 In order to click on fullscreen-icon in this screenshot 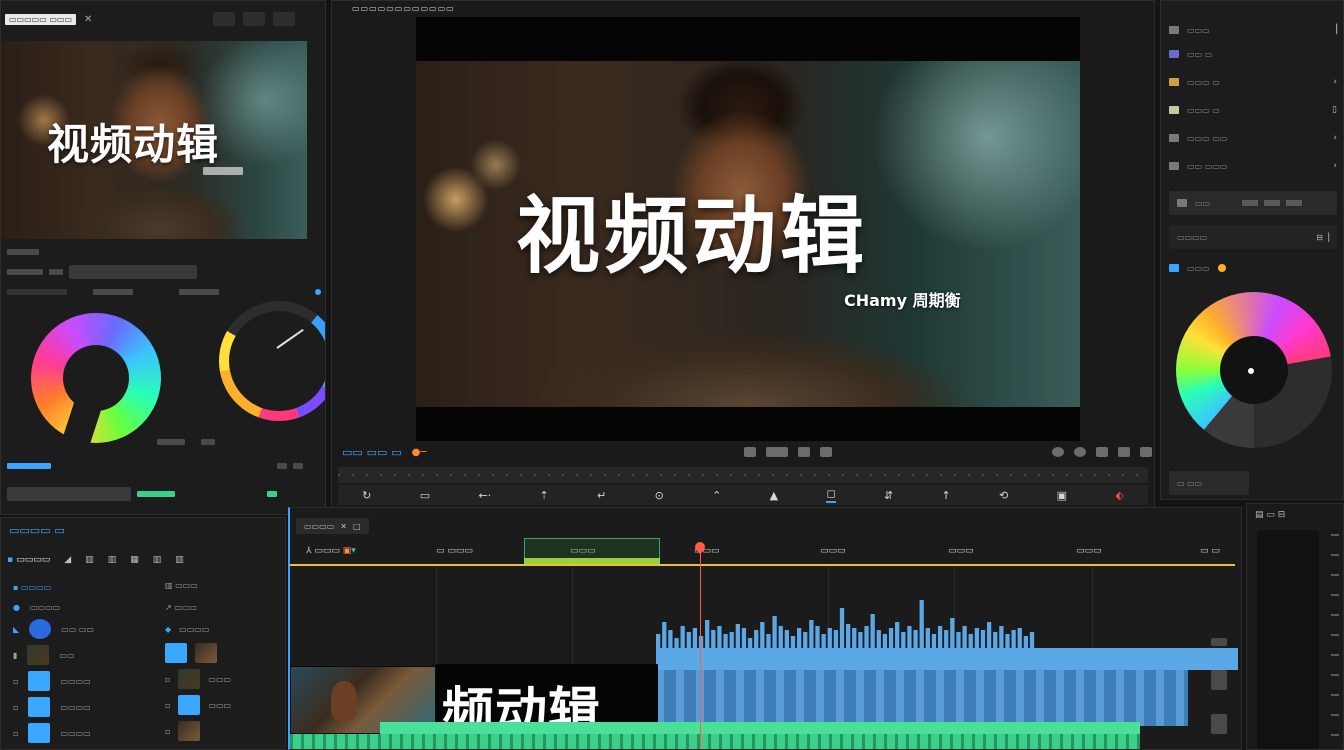, I will do `click(1080, 452)`.